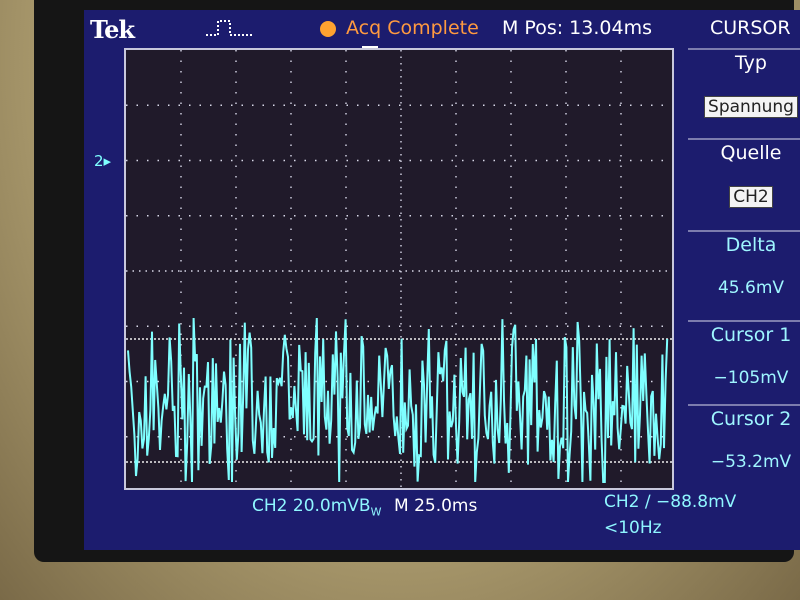 The image size is (800, 600). Describe the element at coordinates (744, 362) in the screenshot. I see `menu-item-cursor-1: Cursor 1 −105mV` at that location.